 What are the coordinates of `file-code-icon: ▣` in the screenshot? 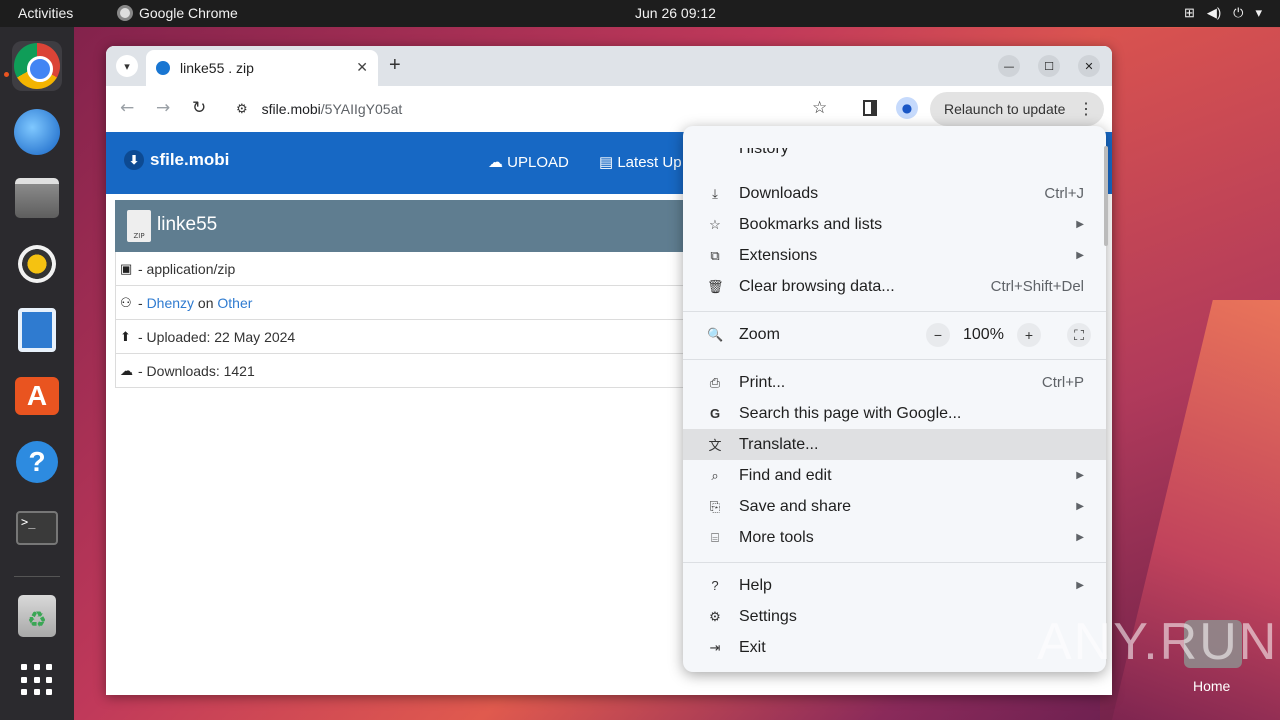 It's located at (126, 268).